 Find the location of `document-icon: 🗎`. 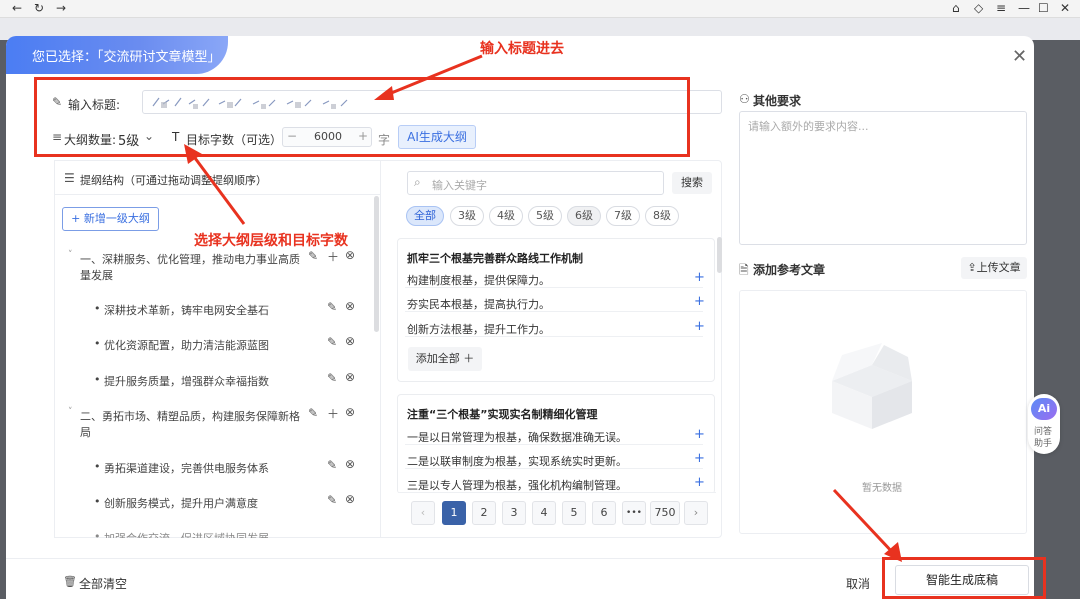

document-icon: 🗎 is located at coordinates (744, 270).